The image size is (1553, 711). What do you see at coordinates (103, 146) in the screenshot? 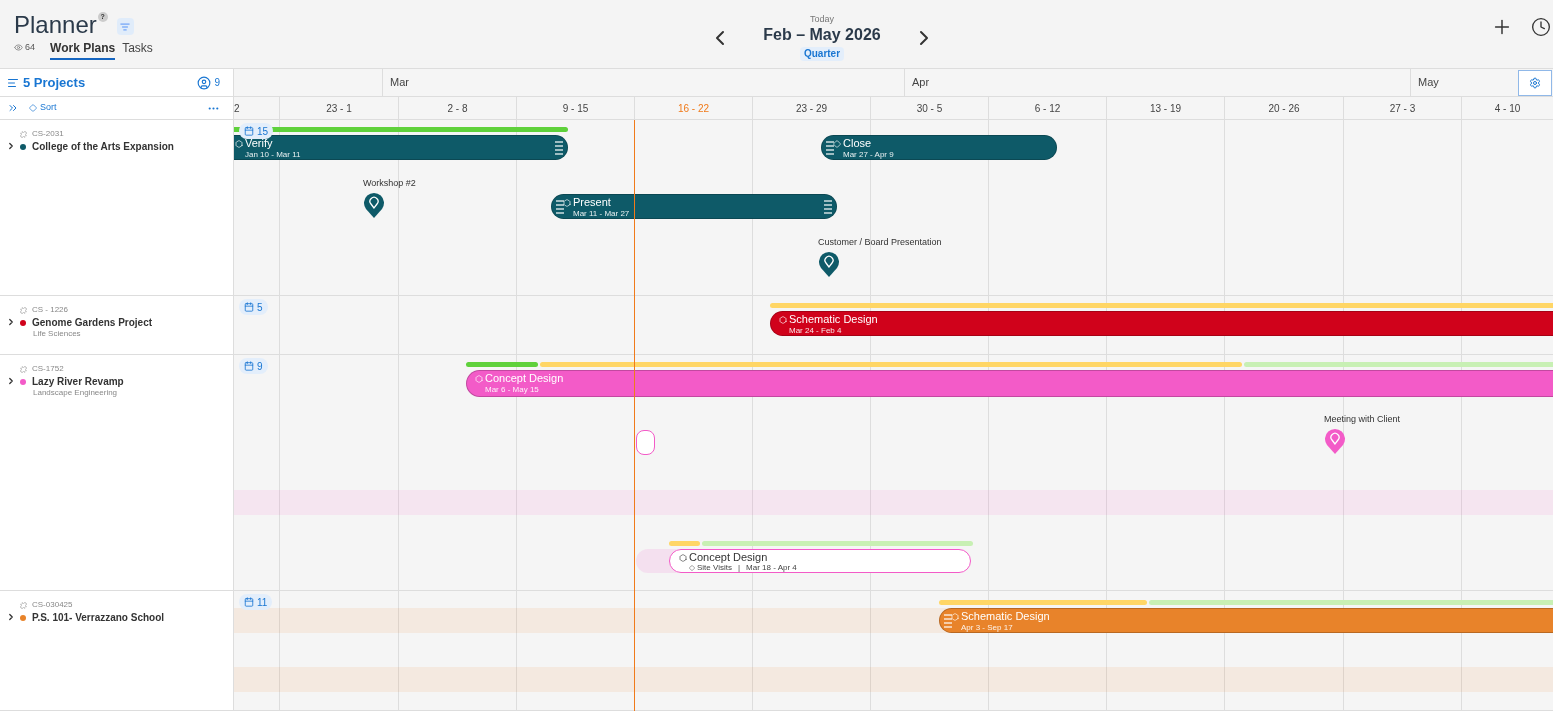
I see `project-name: College of the Arts Expansion` at bounding box center [103, 146].